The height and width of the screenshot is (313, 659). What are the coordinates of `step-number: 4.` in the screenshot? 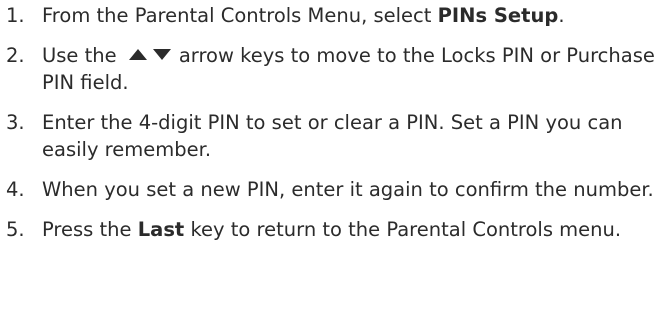 It's located at (15, 189).